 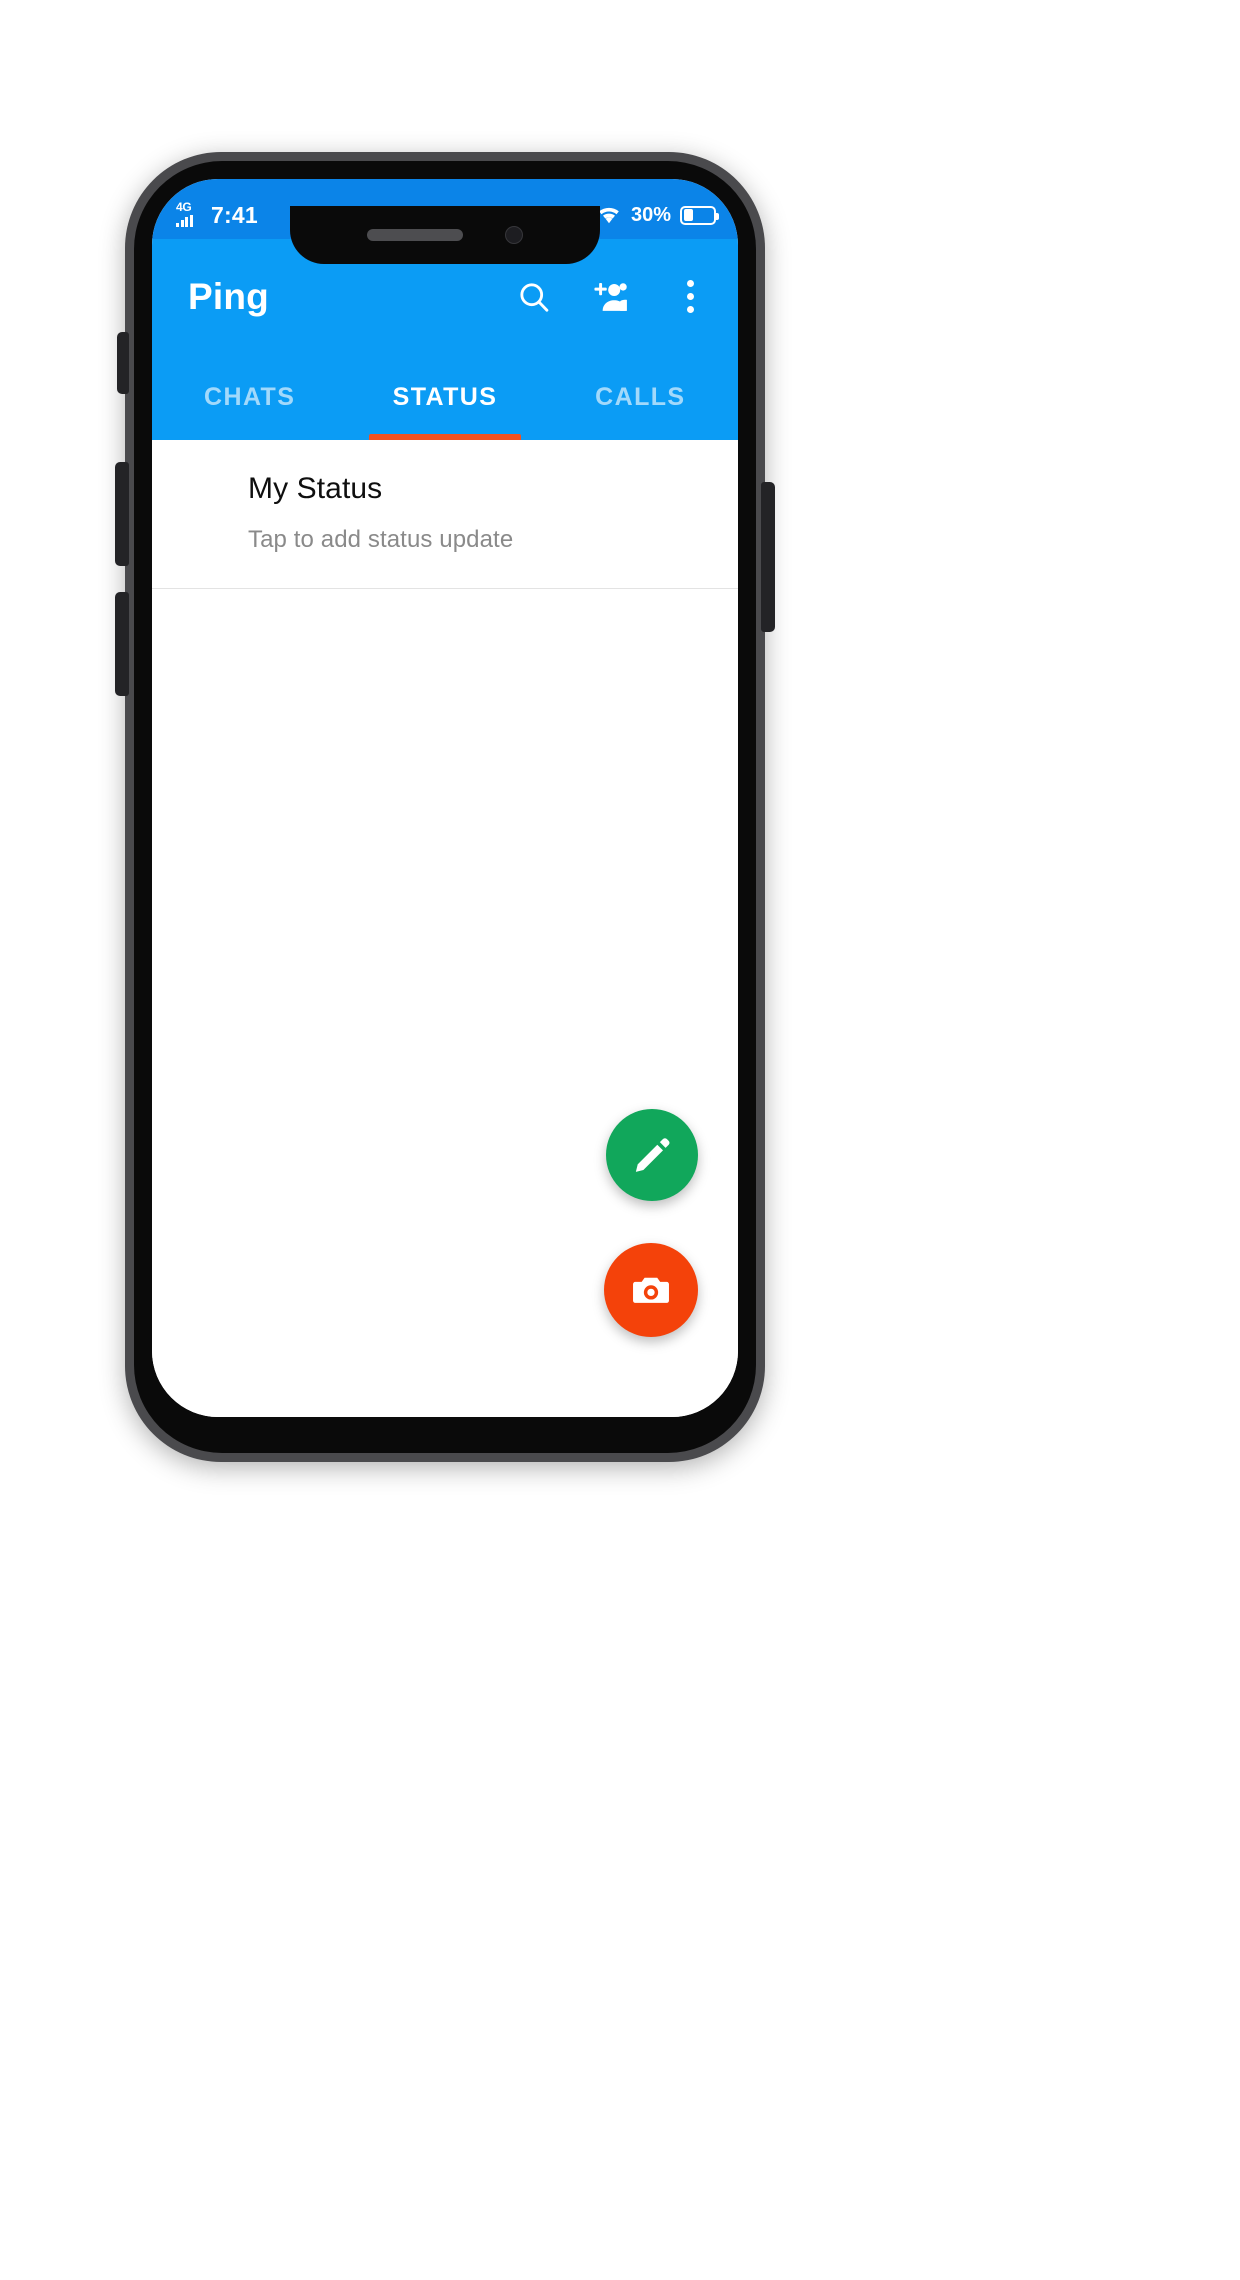 What do you see at coordinates (650, 215) in the screenshot?
I see `battery-percent-label: 30%` at bounding box center [650, 215].